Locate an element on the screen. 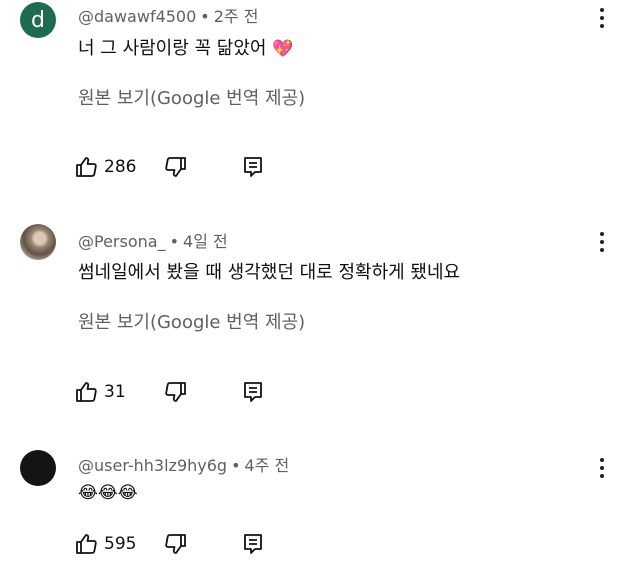 Image resolution: width=640 pixels, height=566 pixels. heart-emoji: 💖 is located at coordinates (283, 49).